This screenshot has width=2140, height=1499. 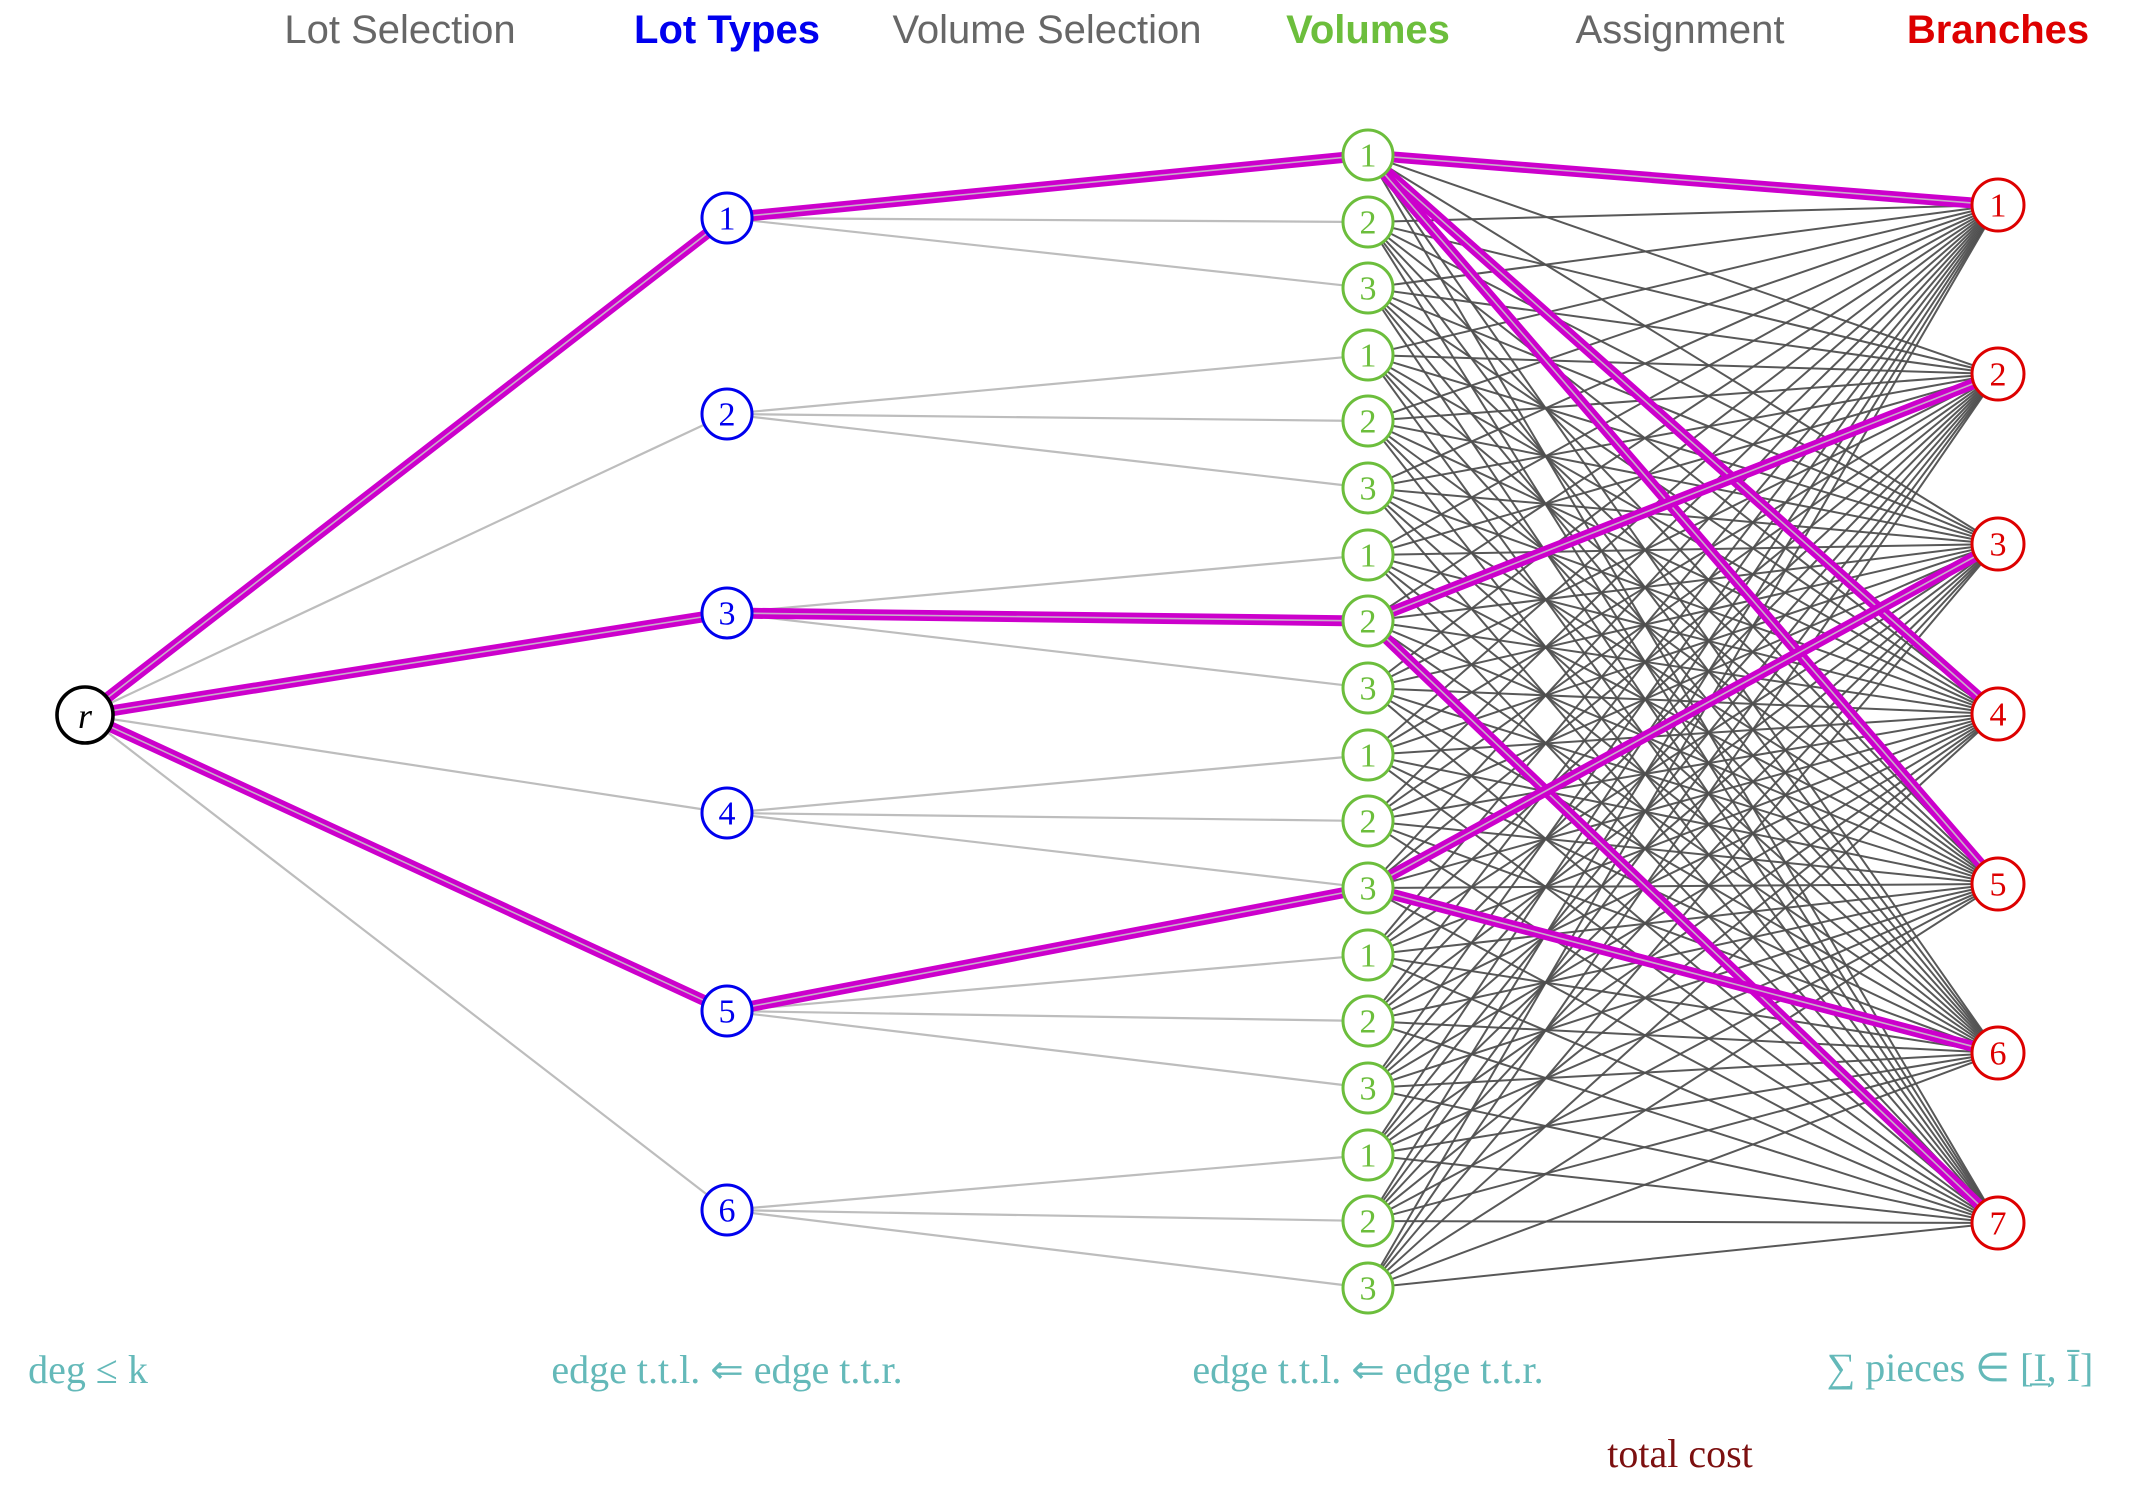 I want to click on node-lot-type-4-label: 4, so click(x=727, y=814).